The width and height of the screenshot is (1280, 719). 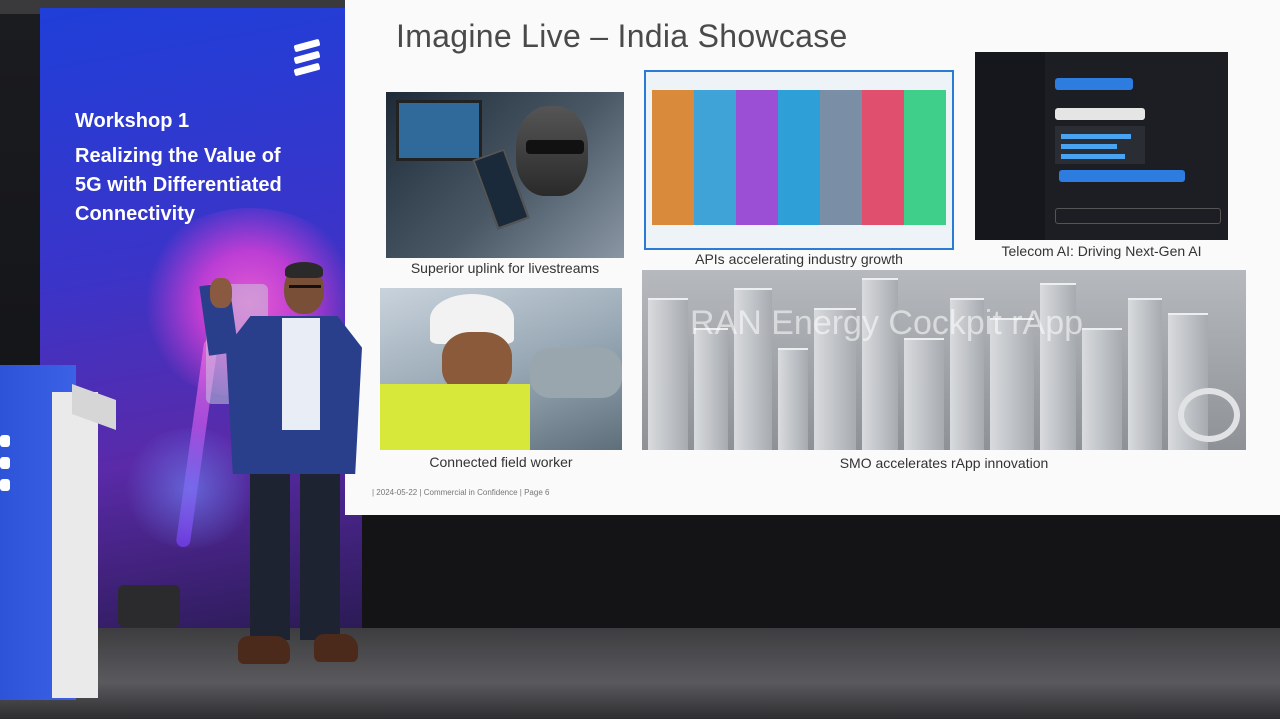 What do you see at coordinates (75, 545) in the screenshot?
I see `podium-side` at bounding box center [75, 545].